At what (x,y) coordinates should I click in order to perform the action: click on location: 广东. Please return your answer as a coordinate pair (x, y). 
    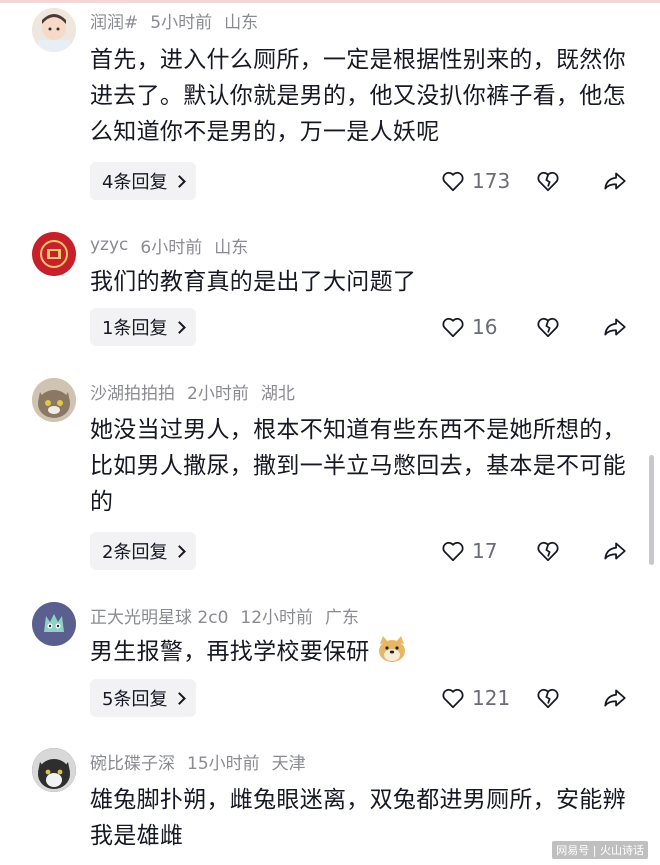
    Looking at the image, I should click on (342, 617).